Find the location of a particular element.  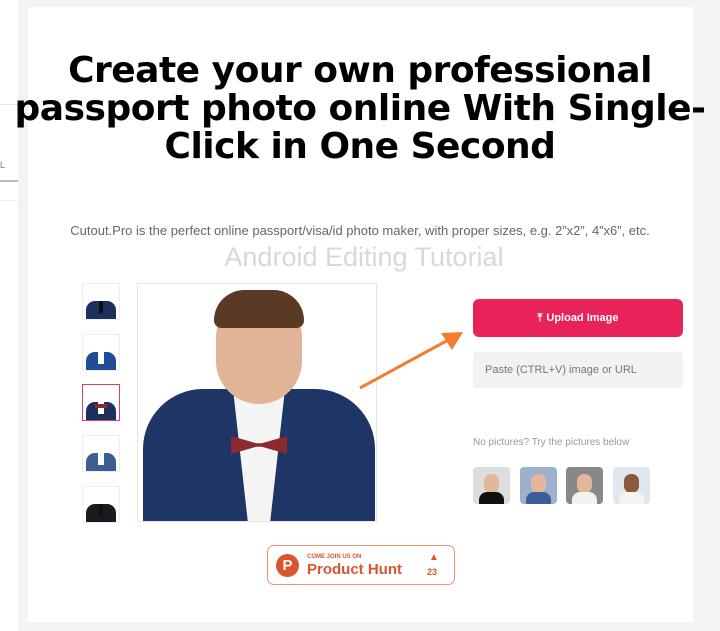

product-hunt-logo-icon: P is located at coordinates (287, 565).